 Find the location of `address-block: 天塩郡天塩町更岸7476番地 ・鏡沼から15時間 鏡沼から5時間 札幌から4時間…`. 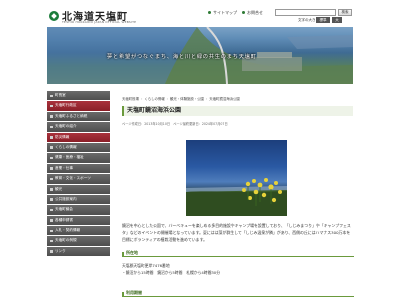

address-block: 天塩郡天塩町更岸7476番地 ・鏡沼から15時間 鏡沼から5時間 札幌から4時間… is located at coordinates (171, 269).